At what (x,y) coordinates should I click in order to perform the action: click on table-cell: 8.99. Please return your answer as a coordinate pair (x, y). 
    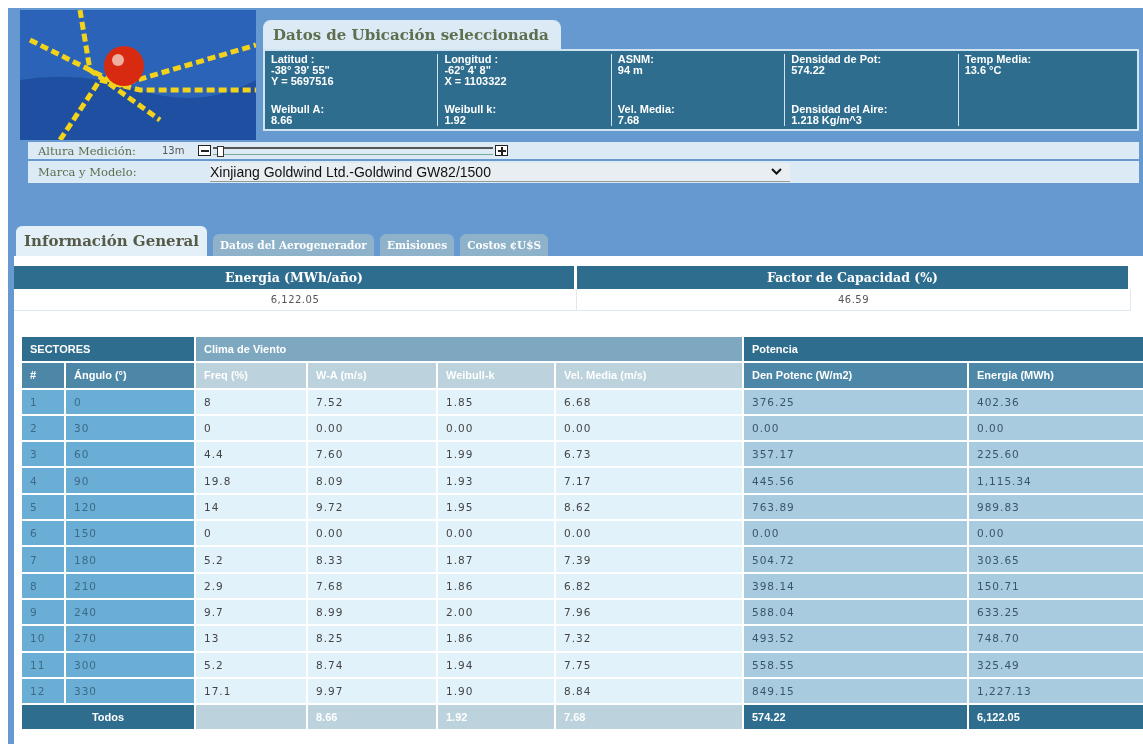
    Looking at the image, I should click on (372, 612).